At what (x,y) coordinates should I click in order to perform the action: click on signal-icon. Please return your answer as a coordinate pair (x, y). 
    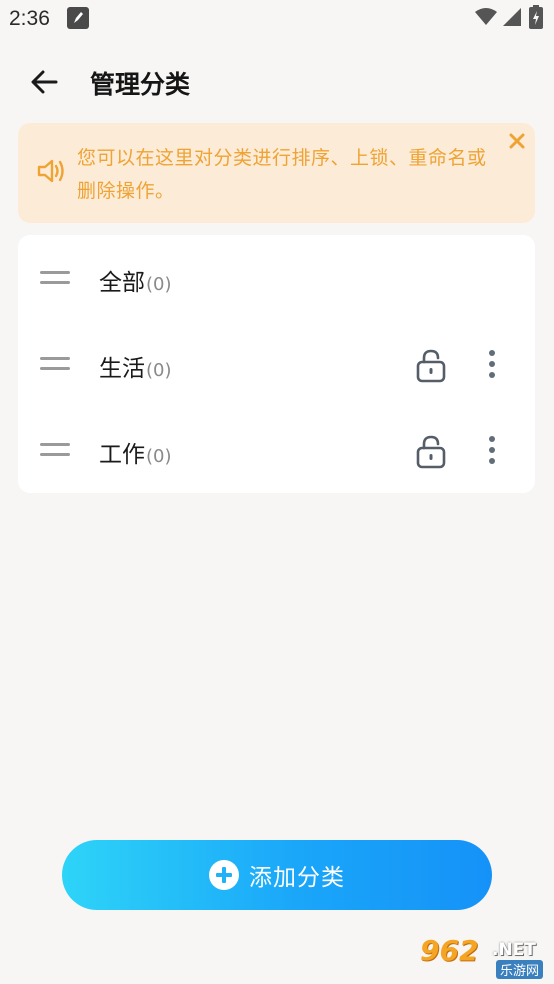
    Looking at the image, I should click on (512, 17).